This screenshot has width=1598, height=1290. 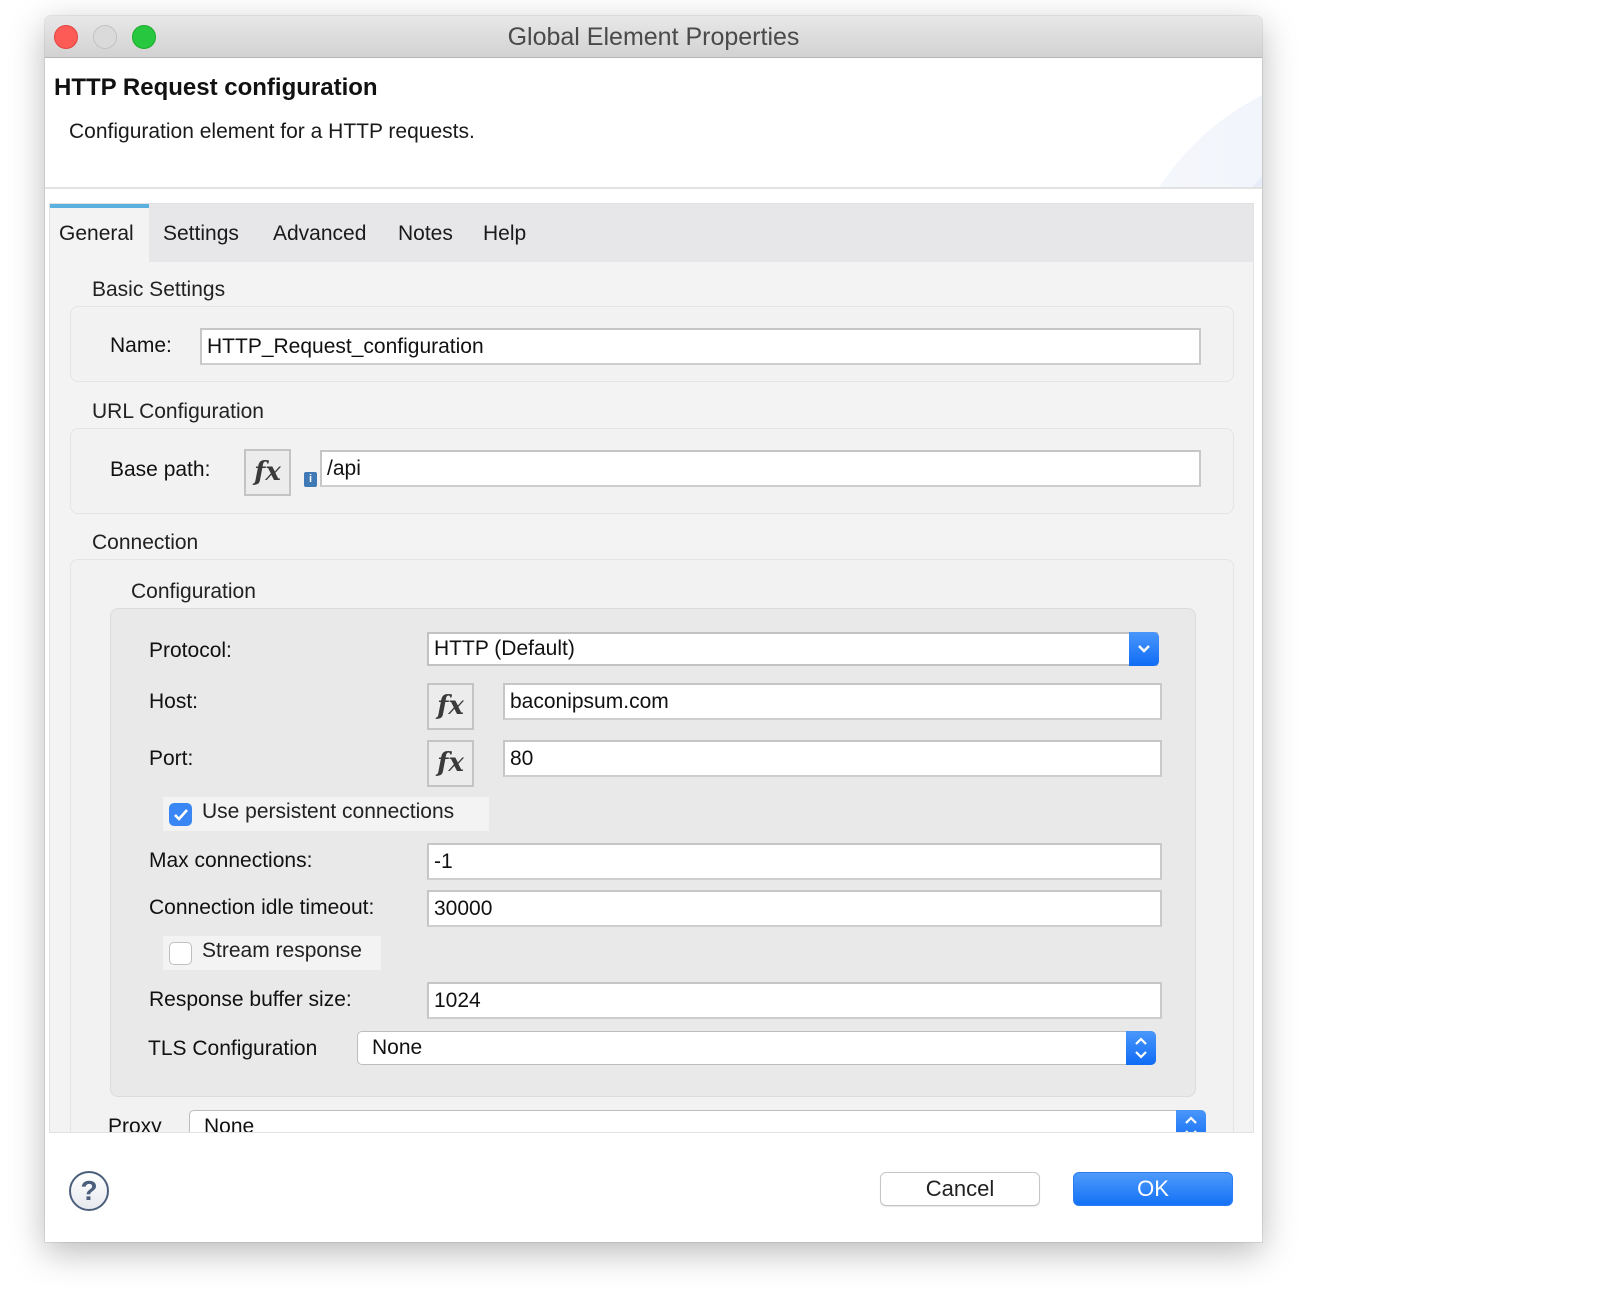 What do you see at coordinates (397, 1047) in the screenshot?
I see `tls-configuration-value: None` at bounding box center [397, 1047].